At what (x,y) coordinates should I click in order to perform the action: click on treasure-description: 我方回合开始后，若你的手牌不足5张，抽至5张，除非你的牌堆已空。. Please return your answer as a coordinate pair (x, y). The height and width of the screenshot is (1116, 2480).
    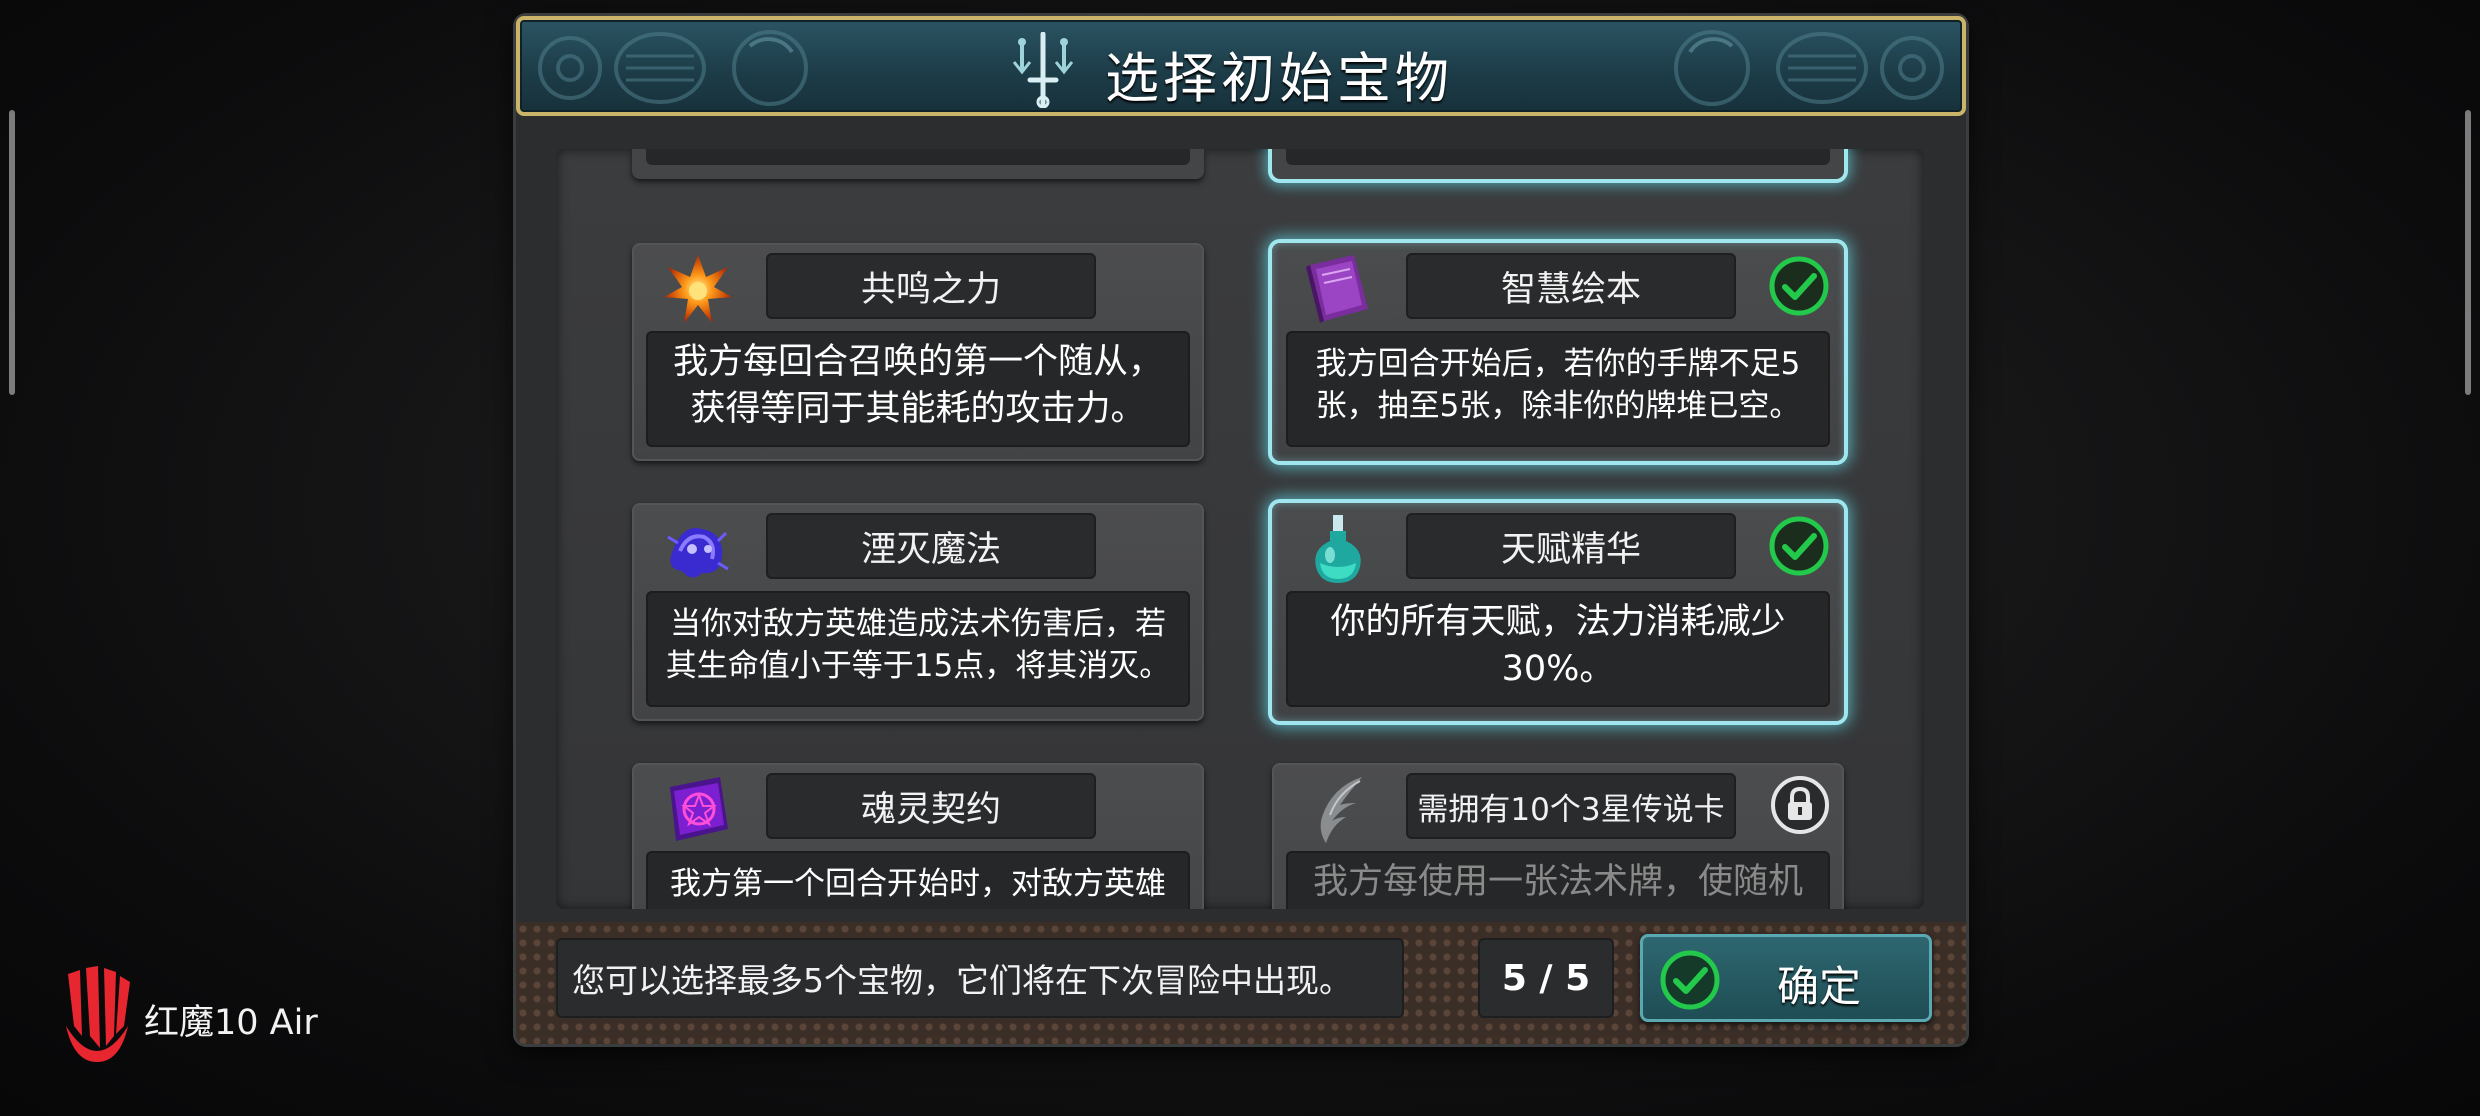
    Looking at the image, I should click on (1558, 389).